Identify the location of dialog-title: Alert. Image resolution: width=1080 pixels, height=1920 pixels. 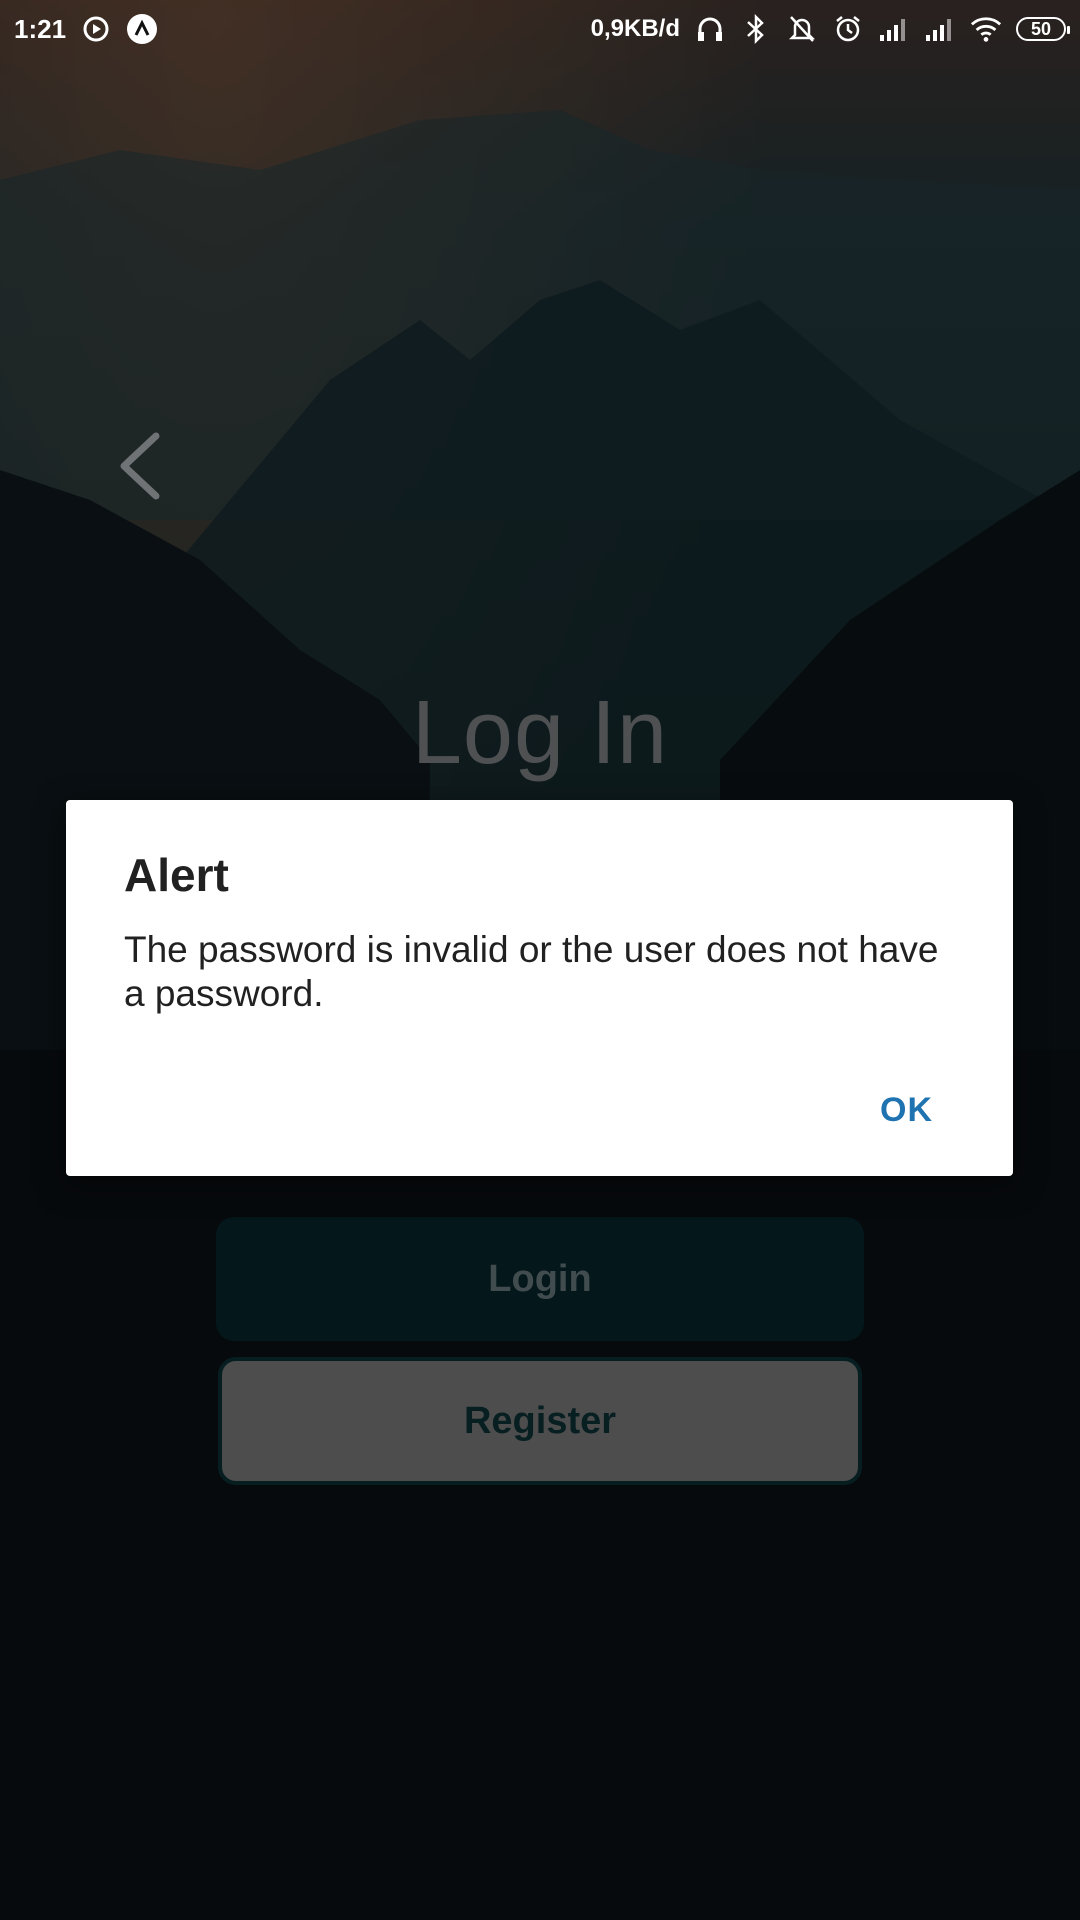
(176, 875).